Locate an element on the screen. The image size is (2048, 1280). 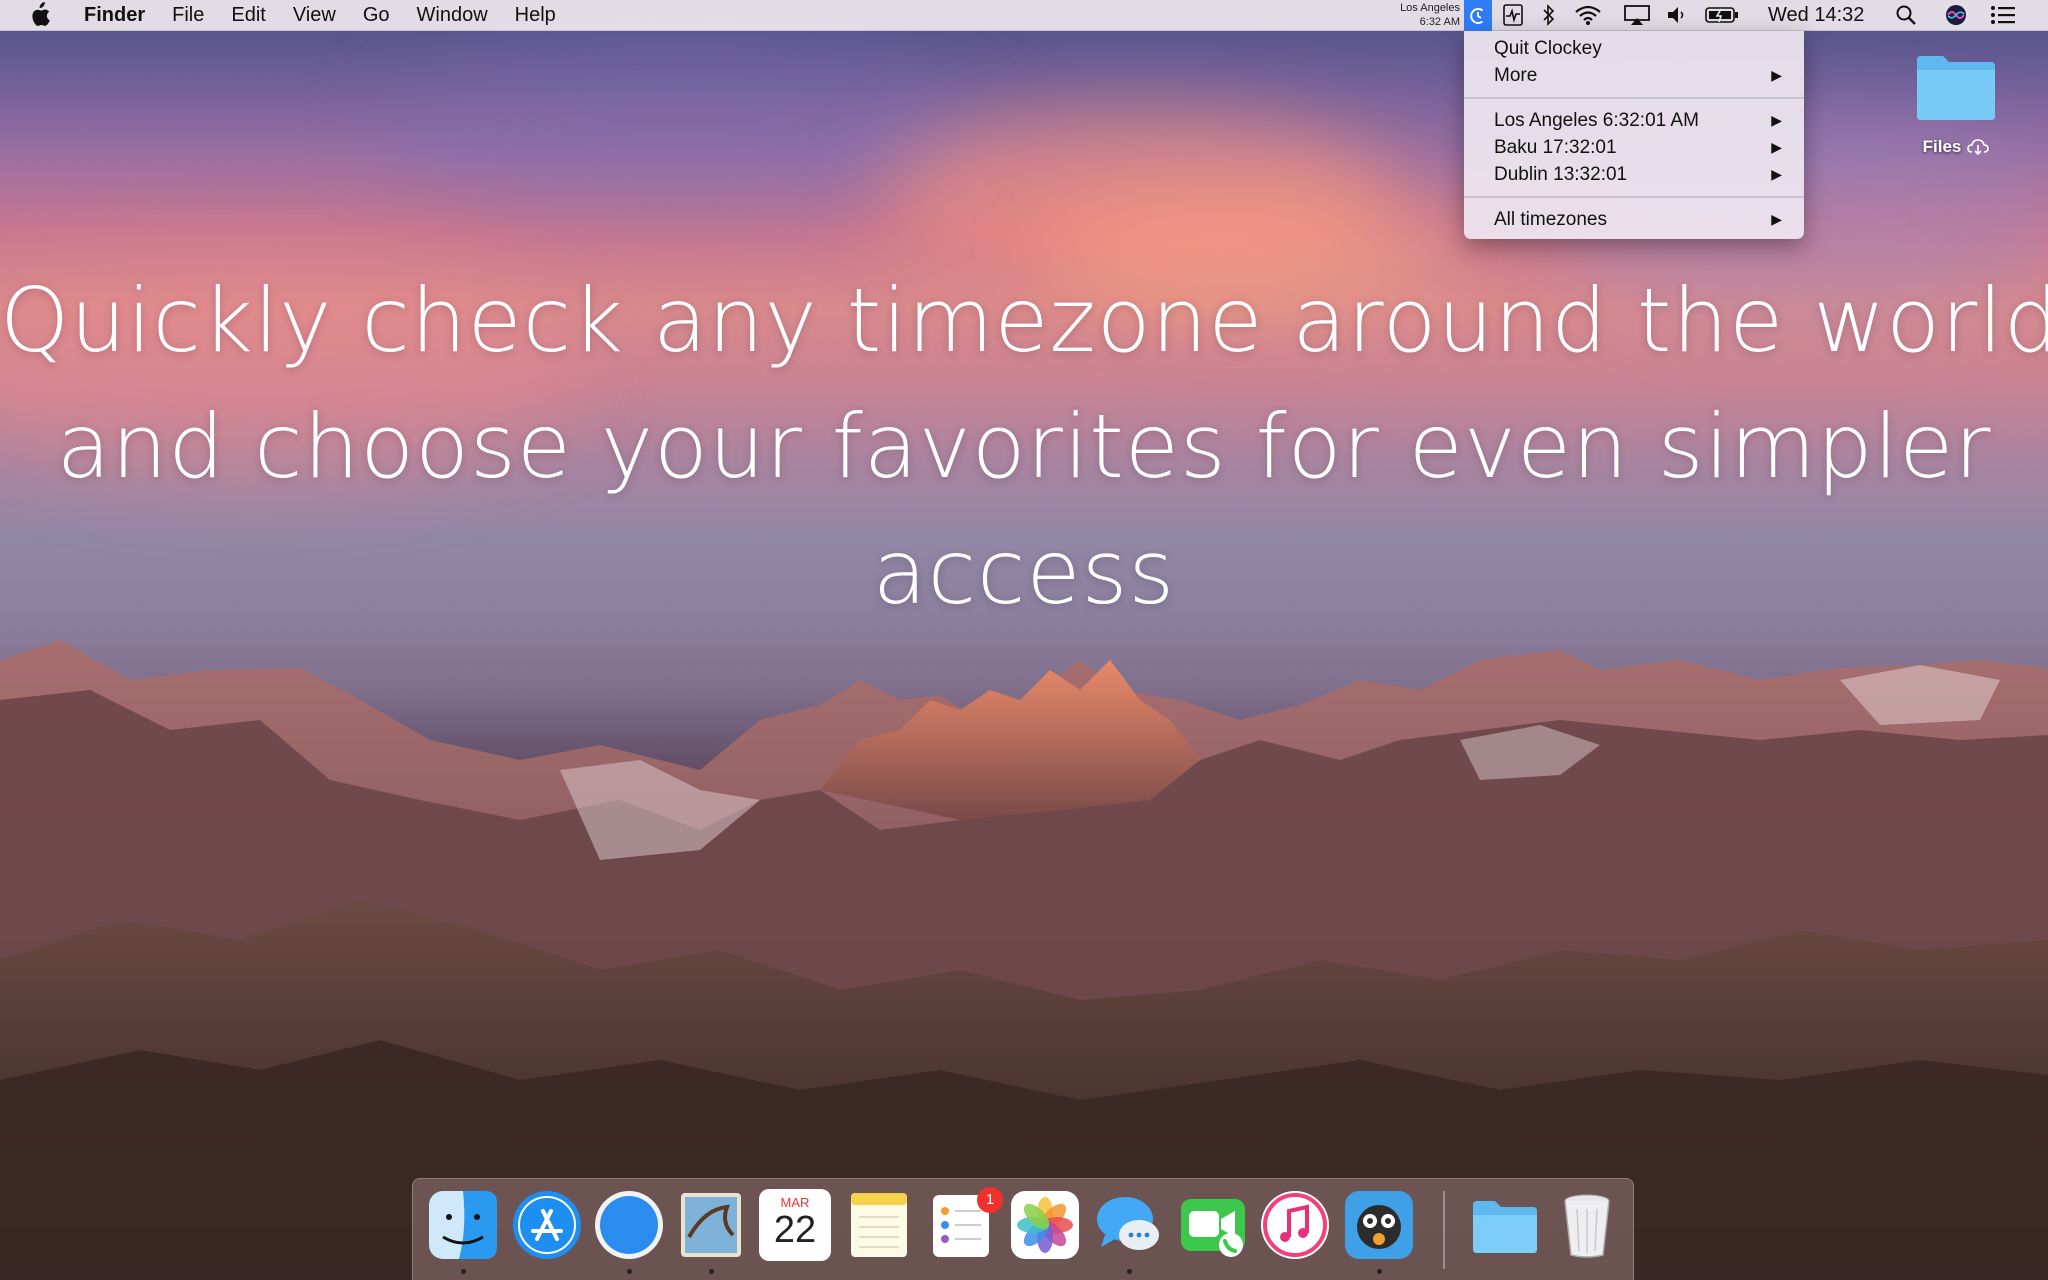
menu-item-label: Los Angeles 6:32:01 AM is located at coordinates (1596, 120).